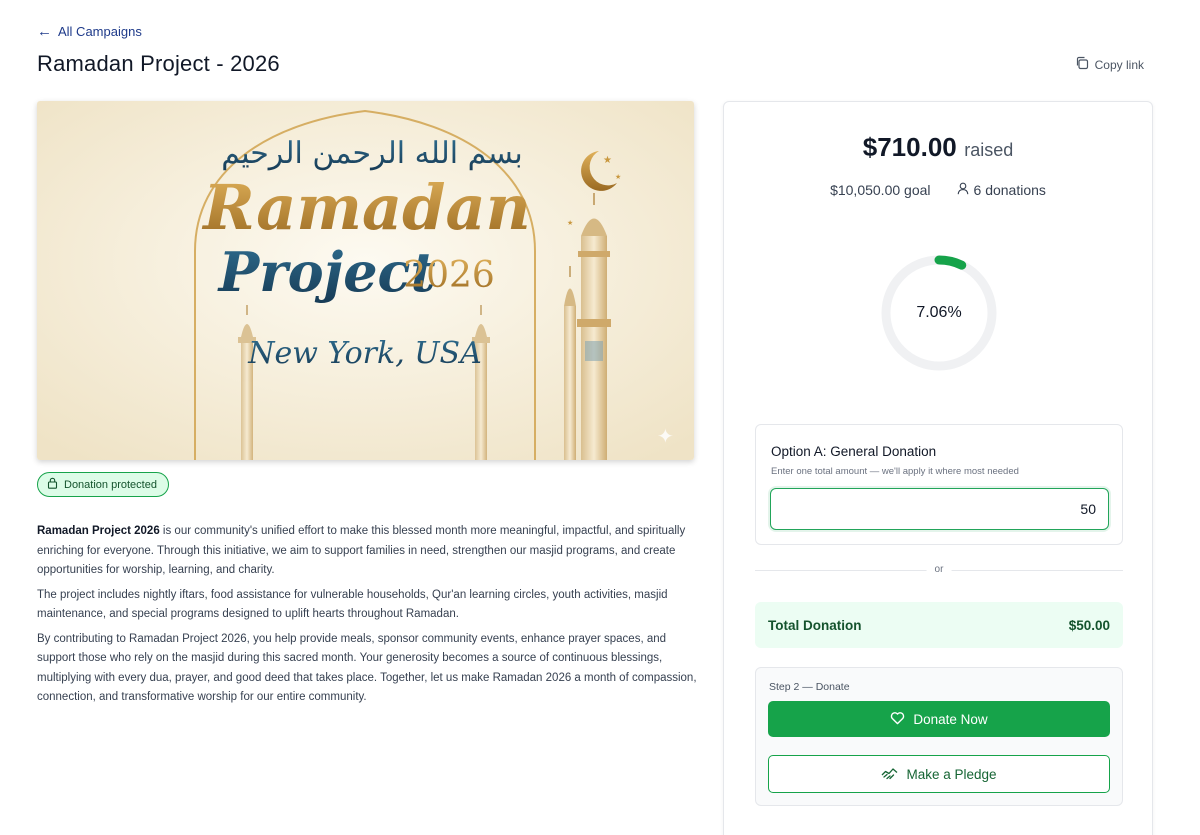 This screenshot has width=1200, height=835. I want to click on donate-now-button: Donate Now, so click(939, 719).